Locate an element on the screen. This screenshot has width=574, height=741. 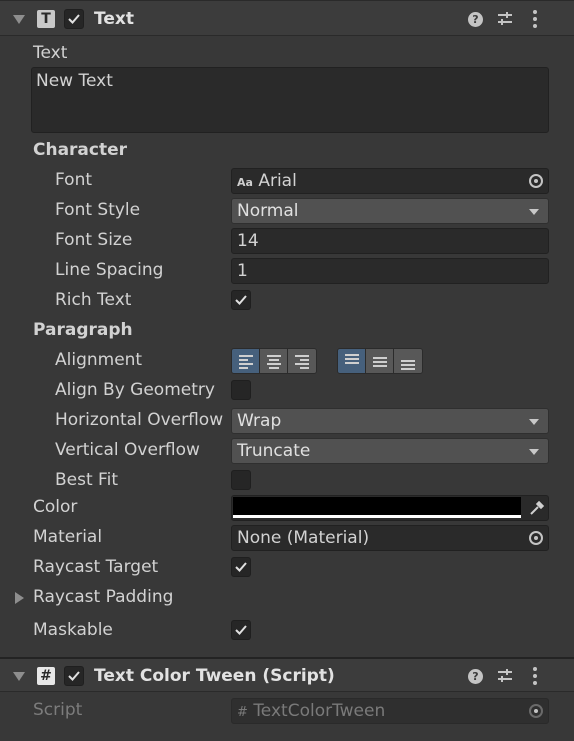
raycast-padding-foldout: Raycast Padding is located at coordinates (124, 598).